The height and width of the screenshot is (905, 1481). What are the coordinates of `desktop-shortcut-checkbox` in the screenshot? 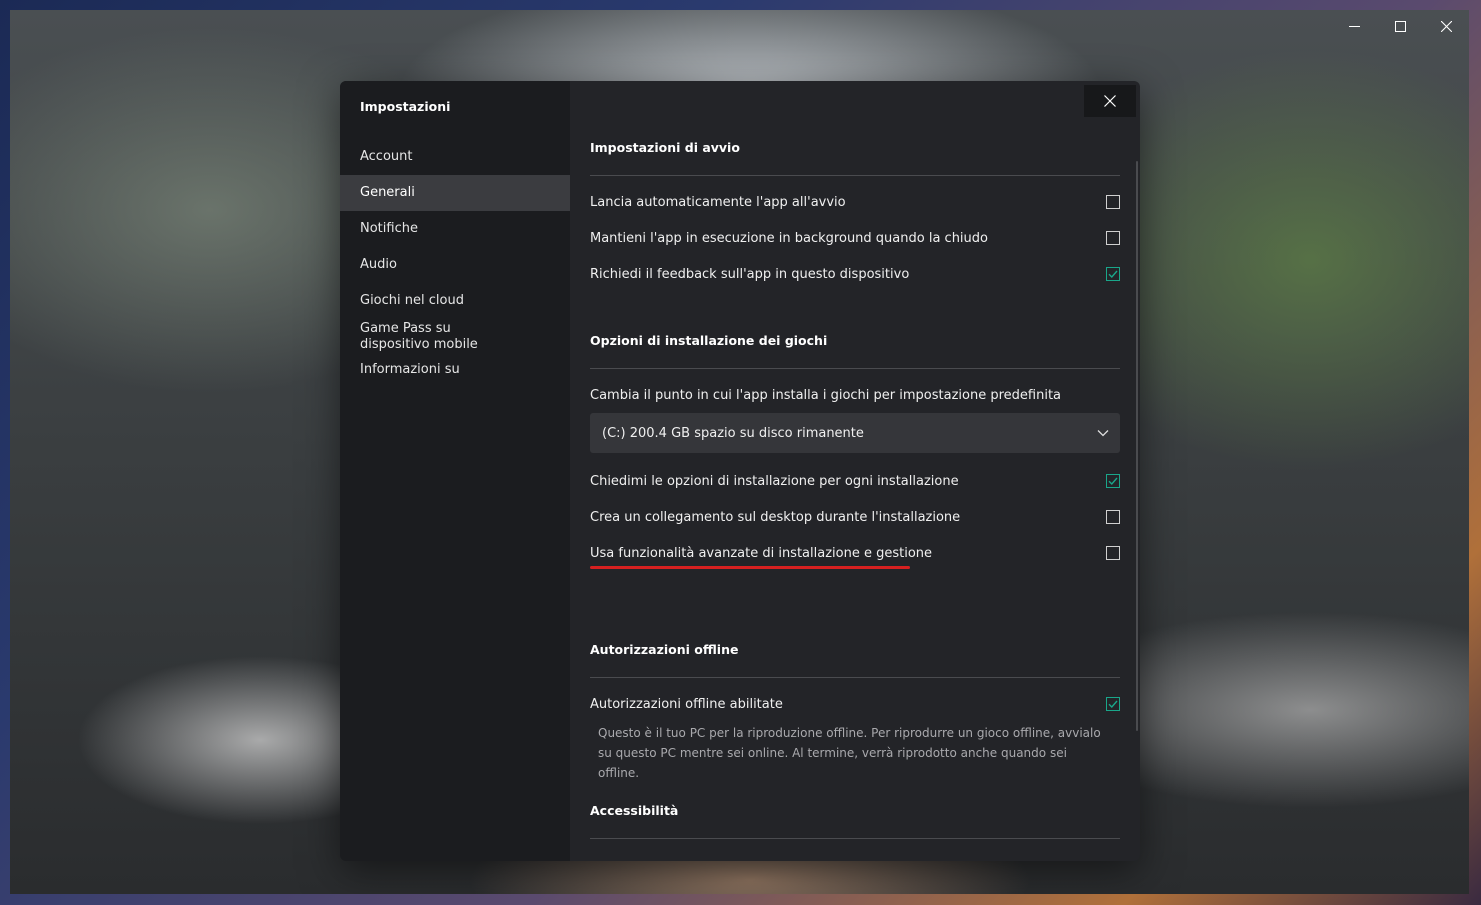 It's located at (1113, 517).